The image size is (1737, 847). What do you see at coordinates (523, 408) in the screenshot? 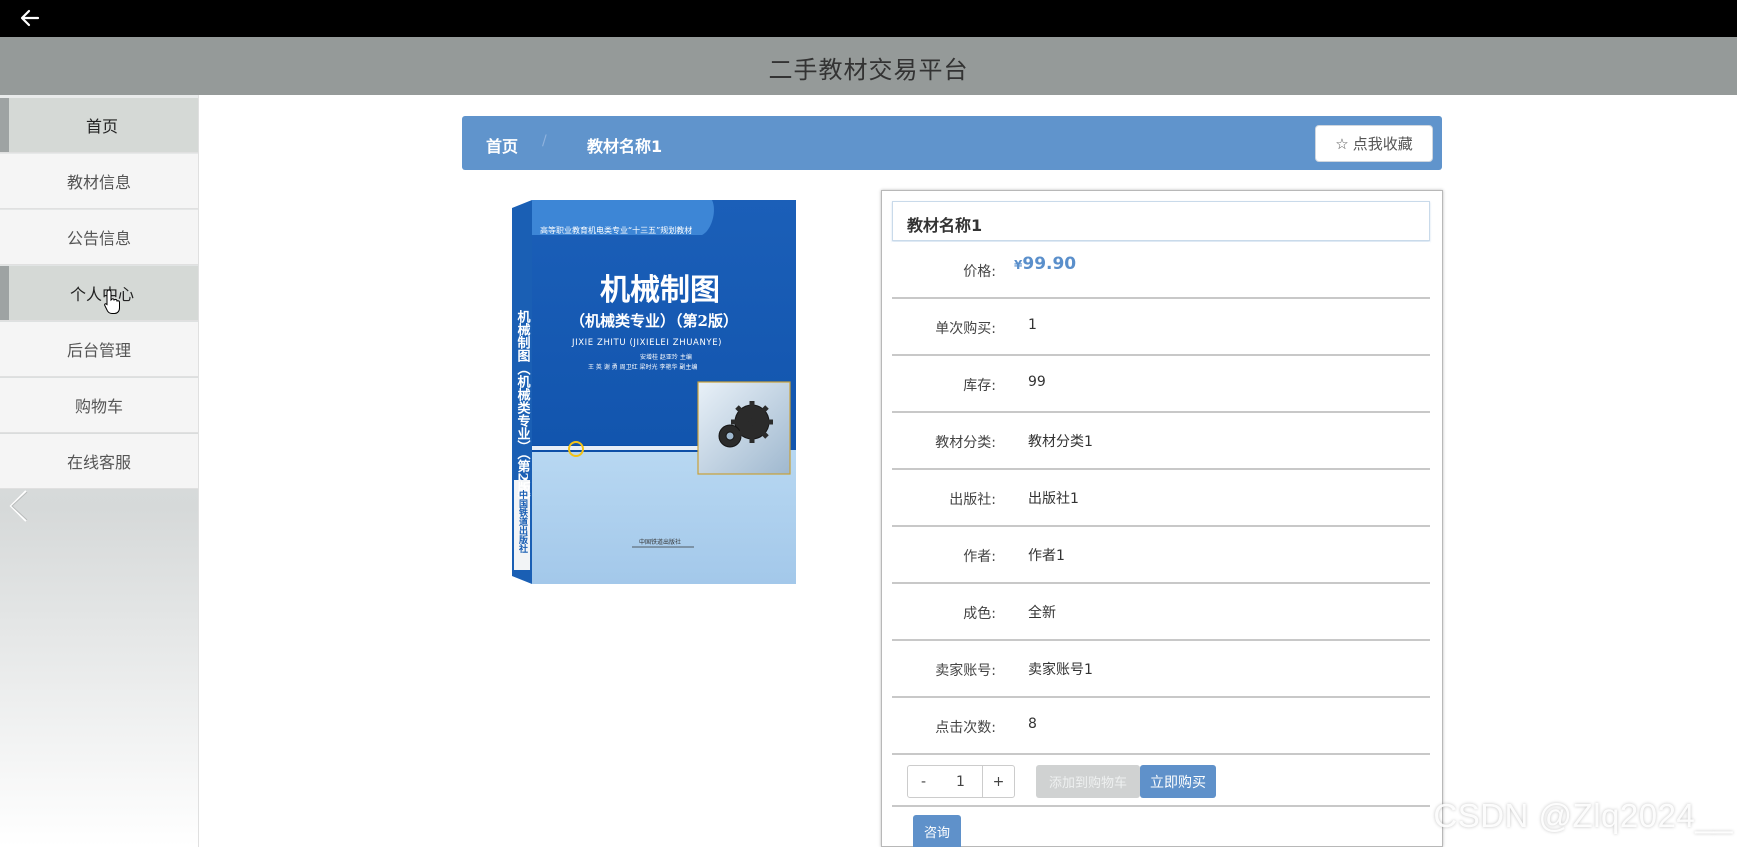
I see `book-spine-title: 机械制图（机械类专业）（第2版）` at bounding box center [523, 408].